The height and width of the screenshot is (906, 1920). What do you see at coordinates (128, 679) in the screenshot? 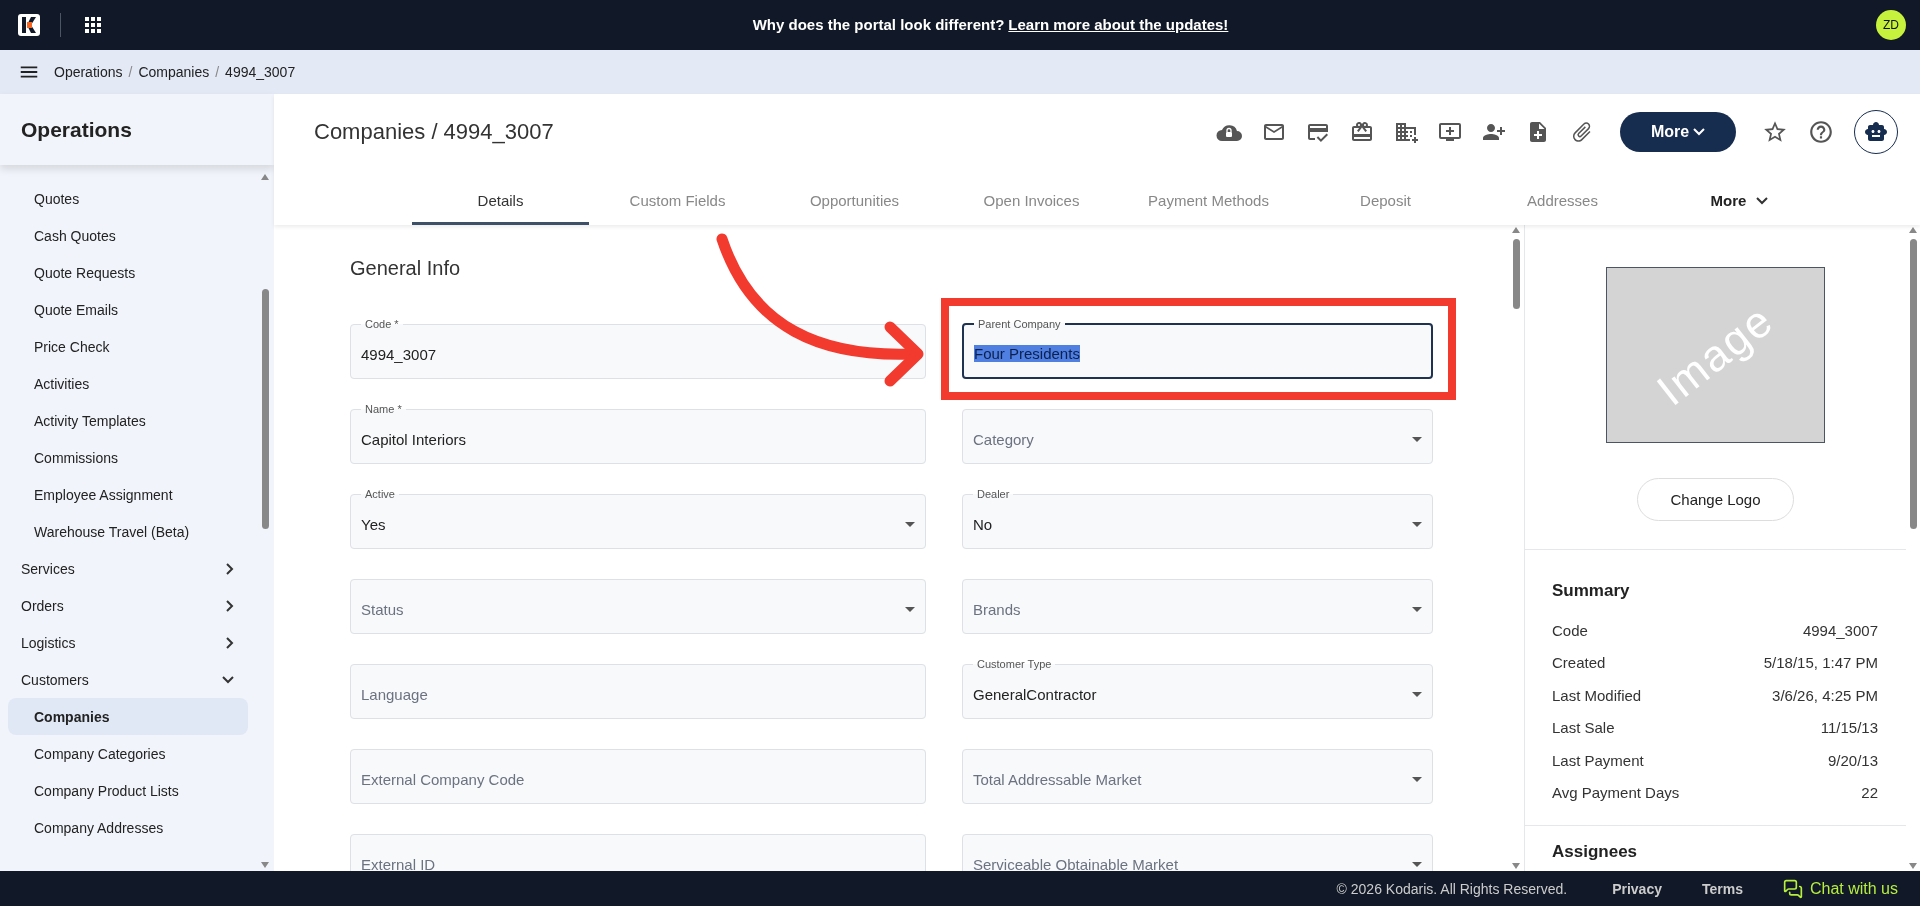
I see `sidebar-group: Customers` at bounding box center [128, 679].